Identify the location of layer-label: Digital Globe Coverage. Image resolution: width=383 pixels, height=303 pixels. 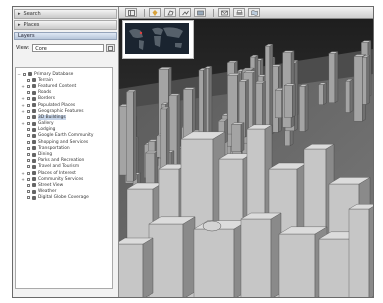
(63, 198).